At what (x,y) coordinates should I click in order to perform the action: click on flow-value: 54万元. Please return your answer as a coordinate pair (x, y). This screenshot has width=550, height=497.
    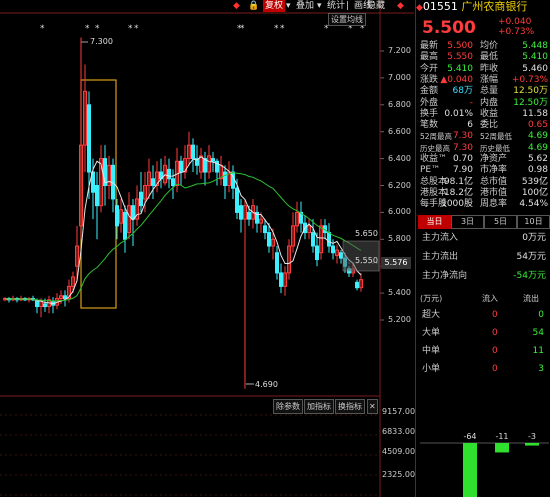
    Looking at the image, I should click on (531, 257).